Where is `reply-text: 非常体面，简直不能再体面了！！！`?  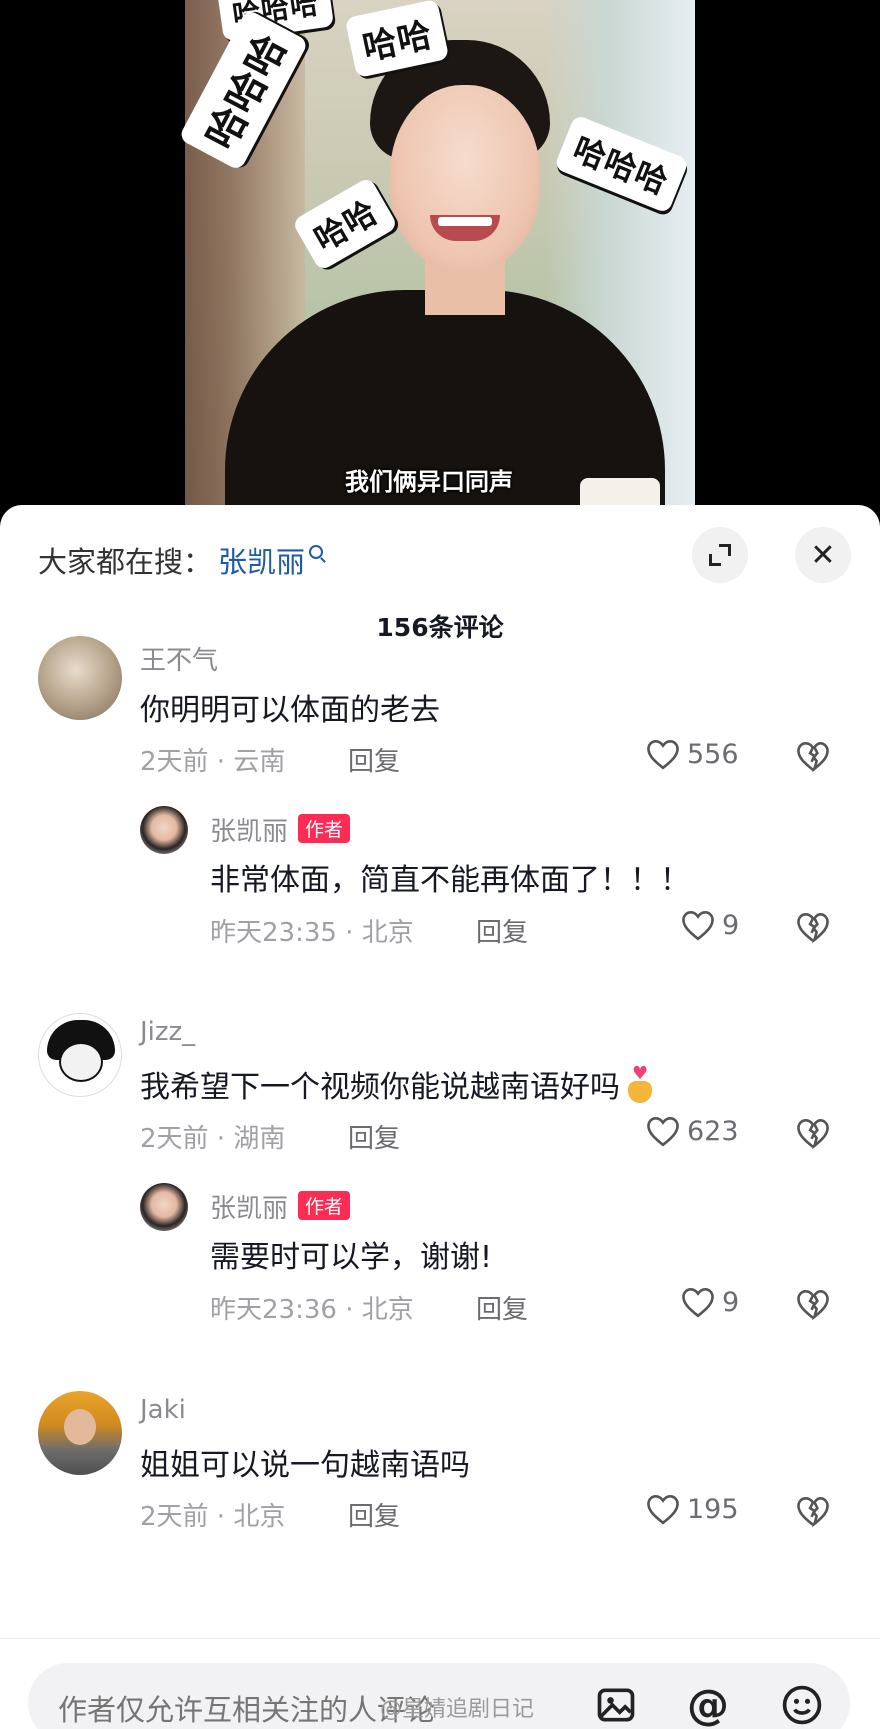
reply-text: 非常体面，简直不能再体面了！！！ is located at coordinates (450, 880).